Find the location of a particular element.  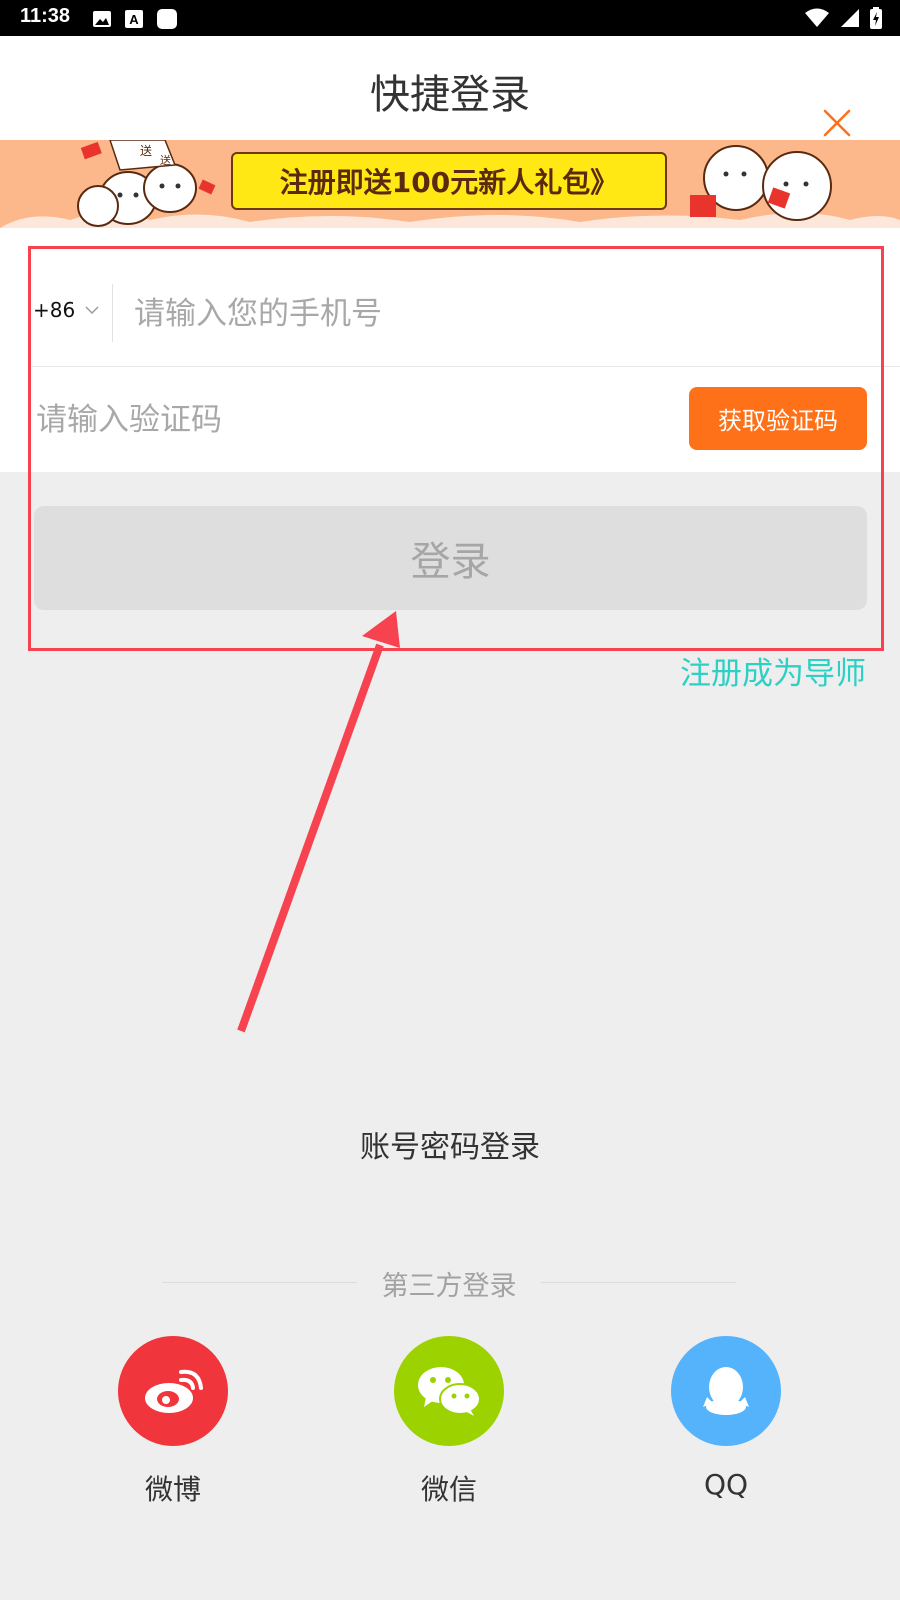

battery-charging-icon is located at coordinates (876, 18).